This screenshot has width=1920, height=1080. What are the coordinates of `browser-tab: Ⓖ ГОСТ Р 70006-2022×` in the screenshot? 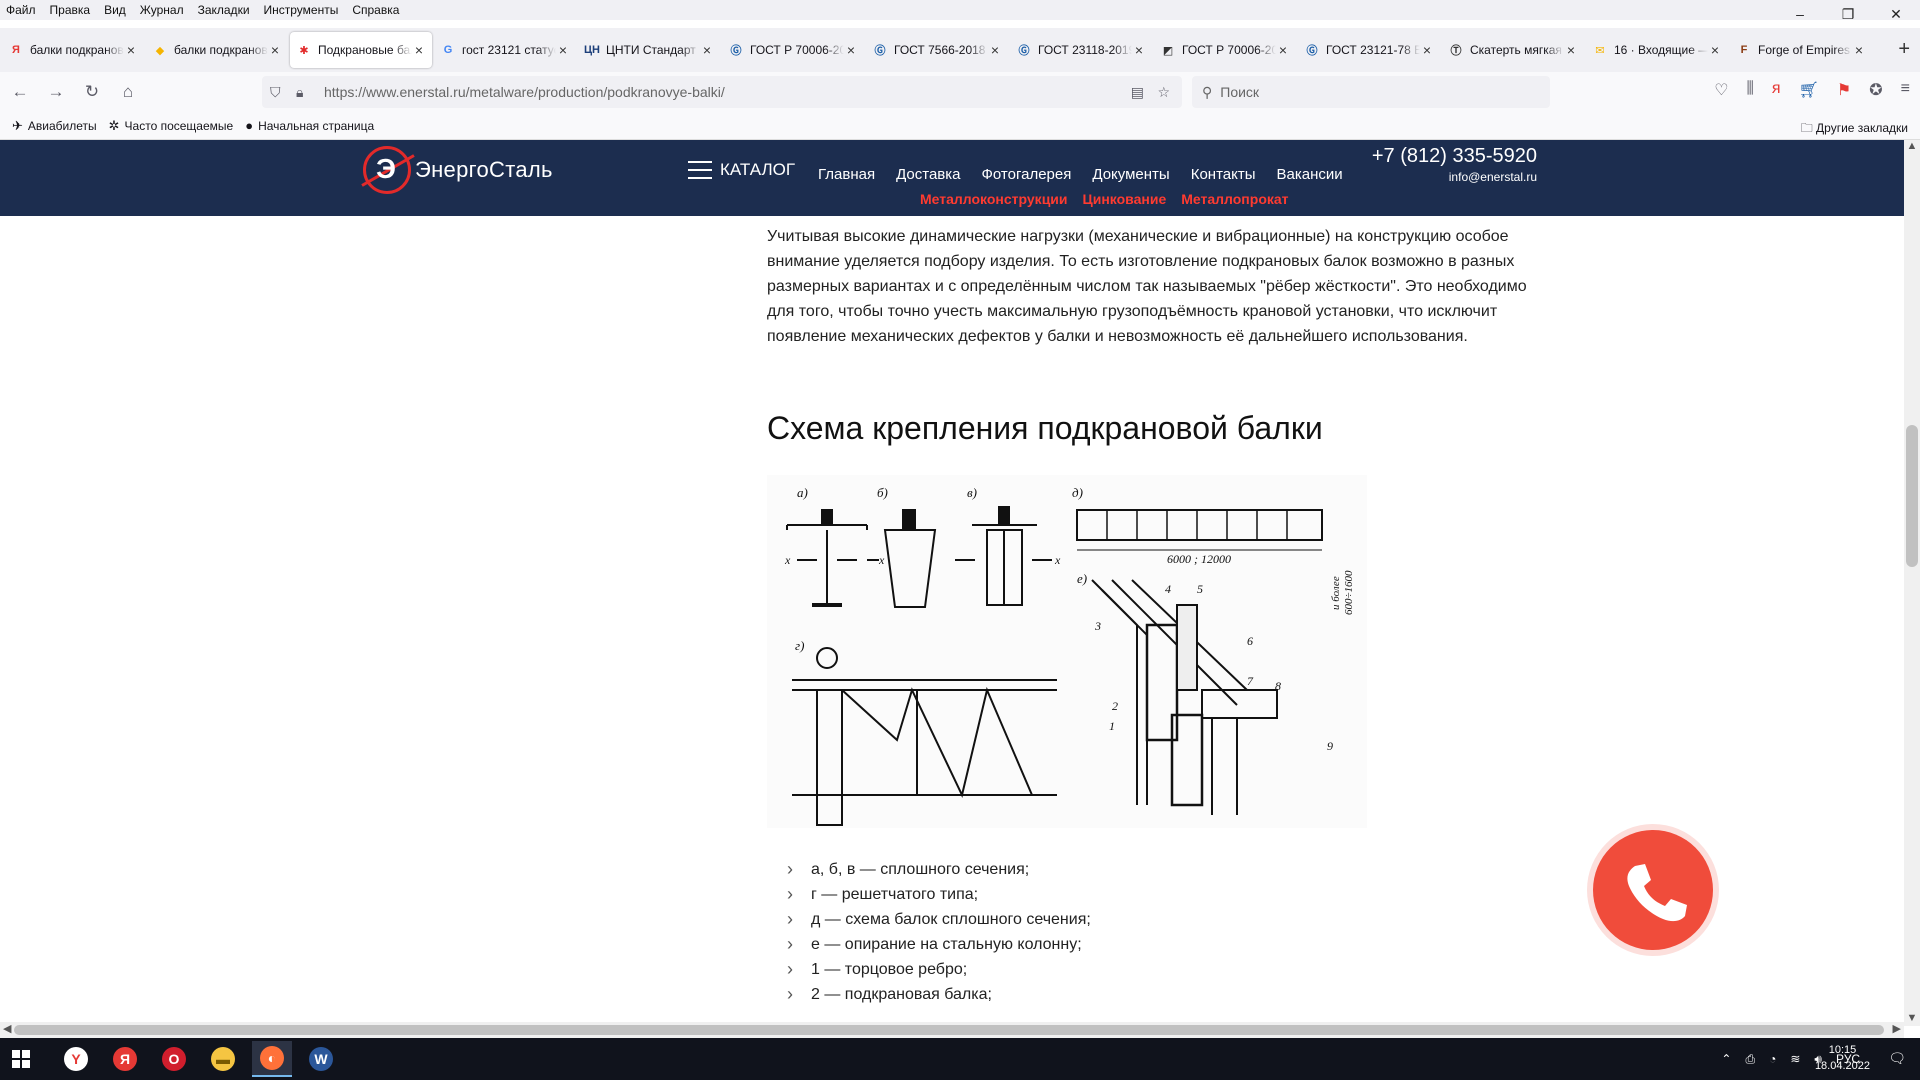 It's located at (793, 50).